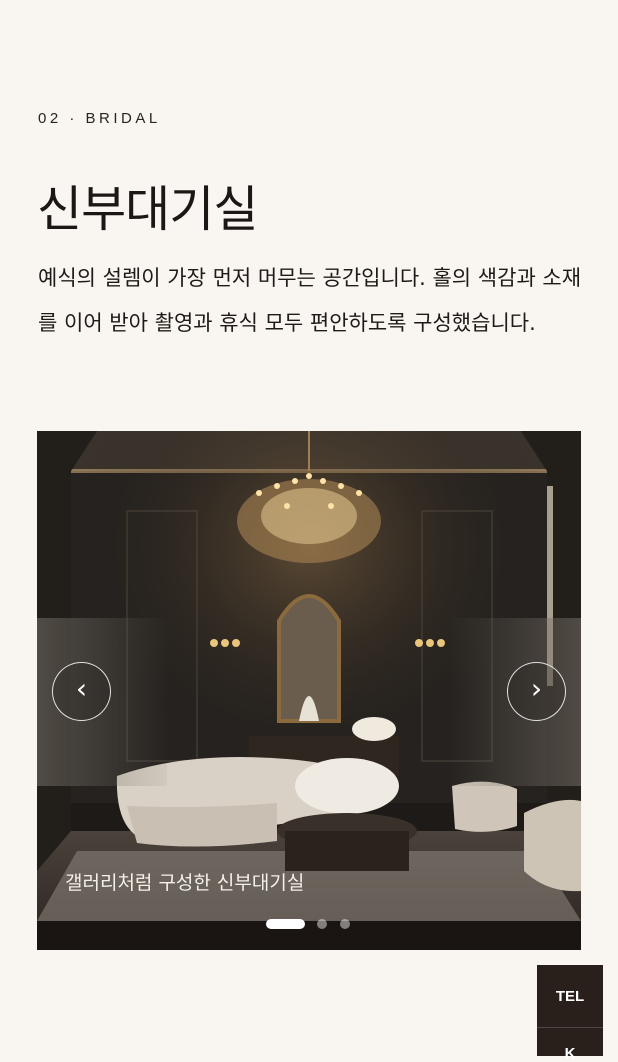  What do you see at coordinates (570, 996) in the screenshot?
I see `tel-button: TEL` at bounding box center [570, 996].